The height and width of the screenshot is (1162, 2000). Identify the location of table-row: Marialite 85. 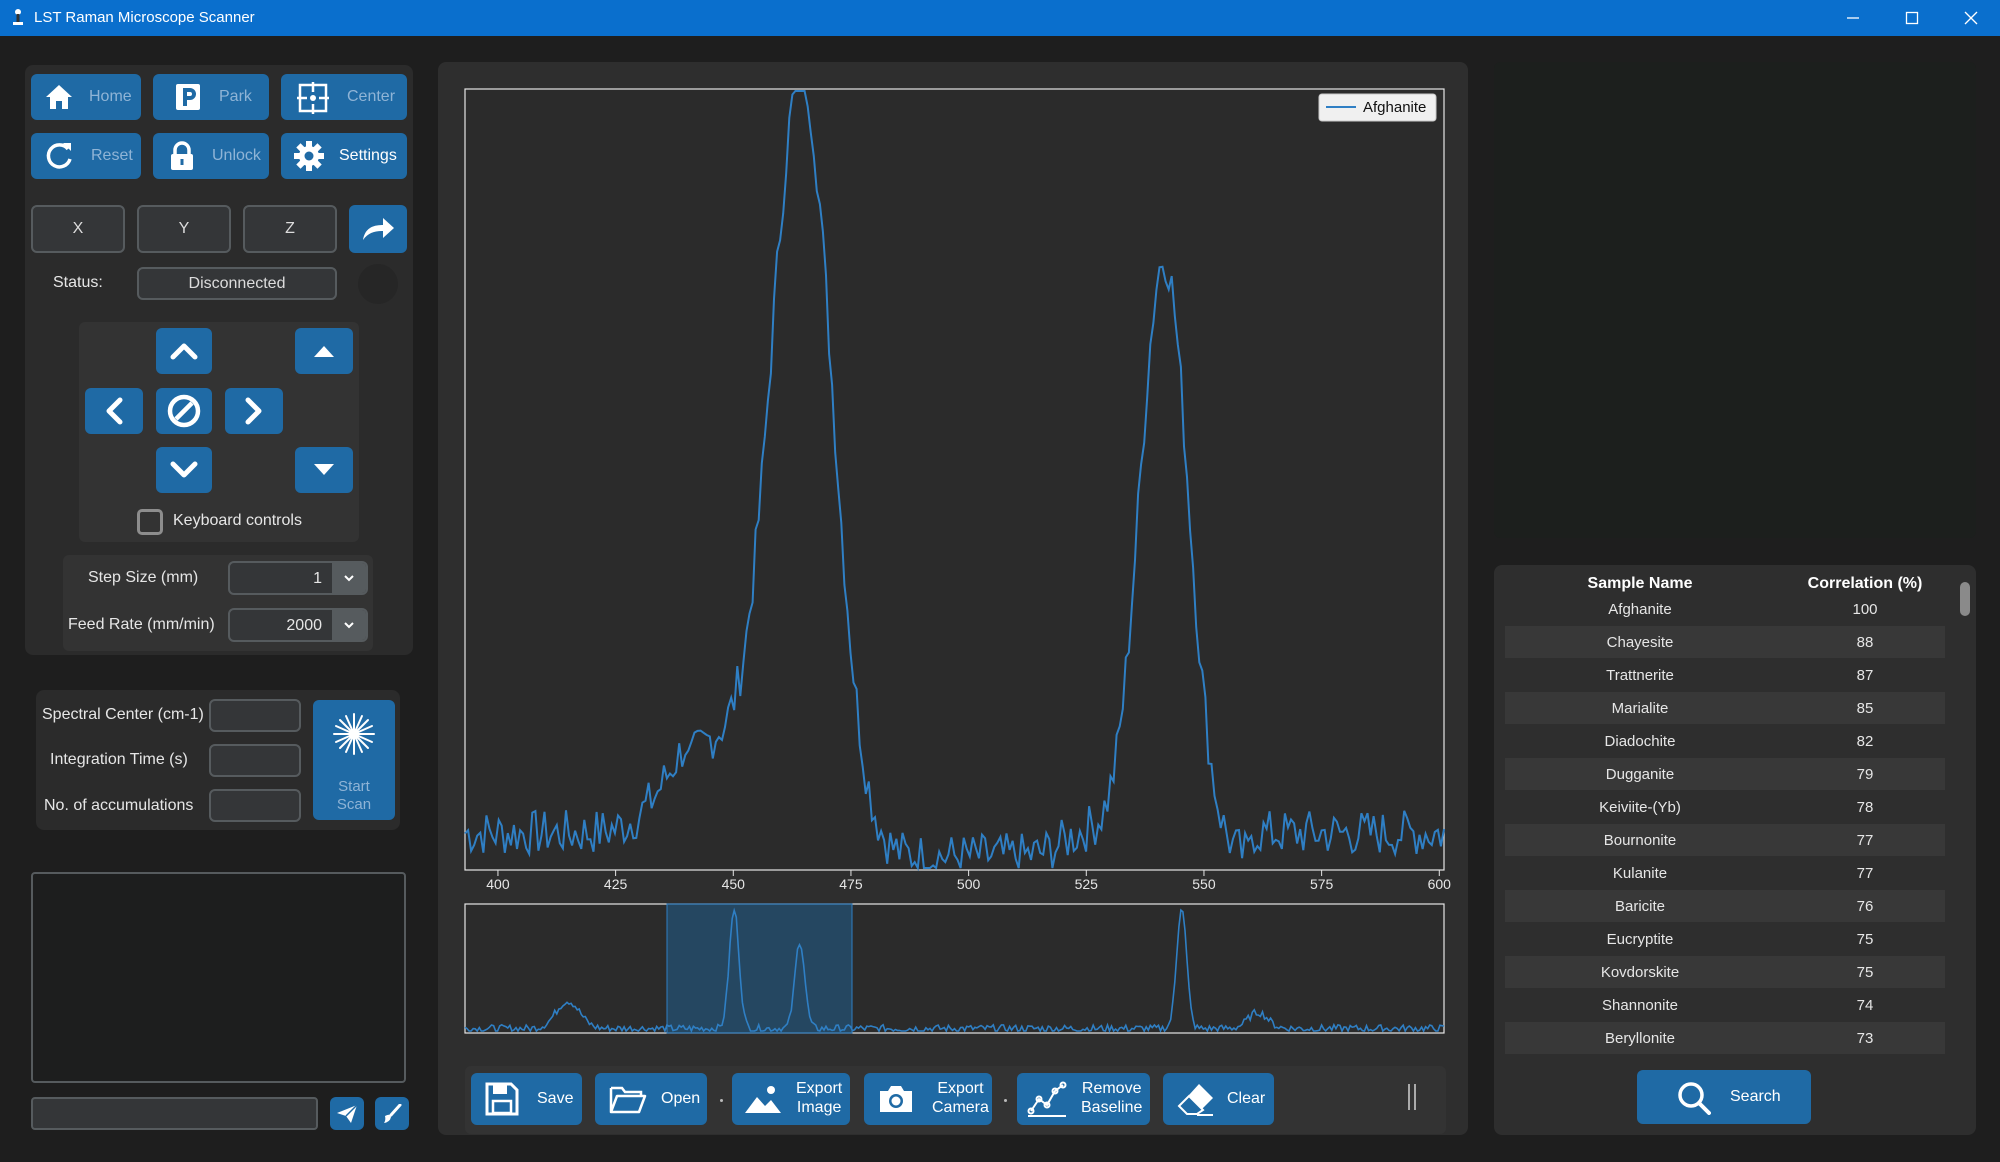
(1725, 708).